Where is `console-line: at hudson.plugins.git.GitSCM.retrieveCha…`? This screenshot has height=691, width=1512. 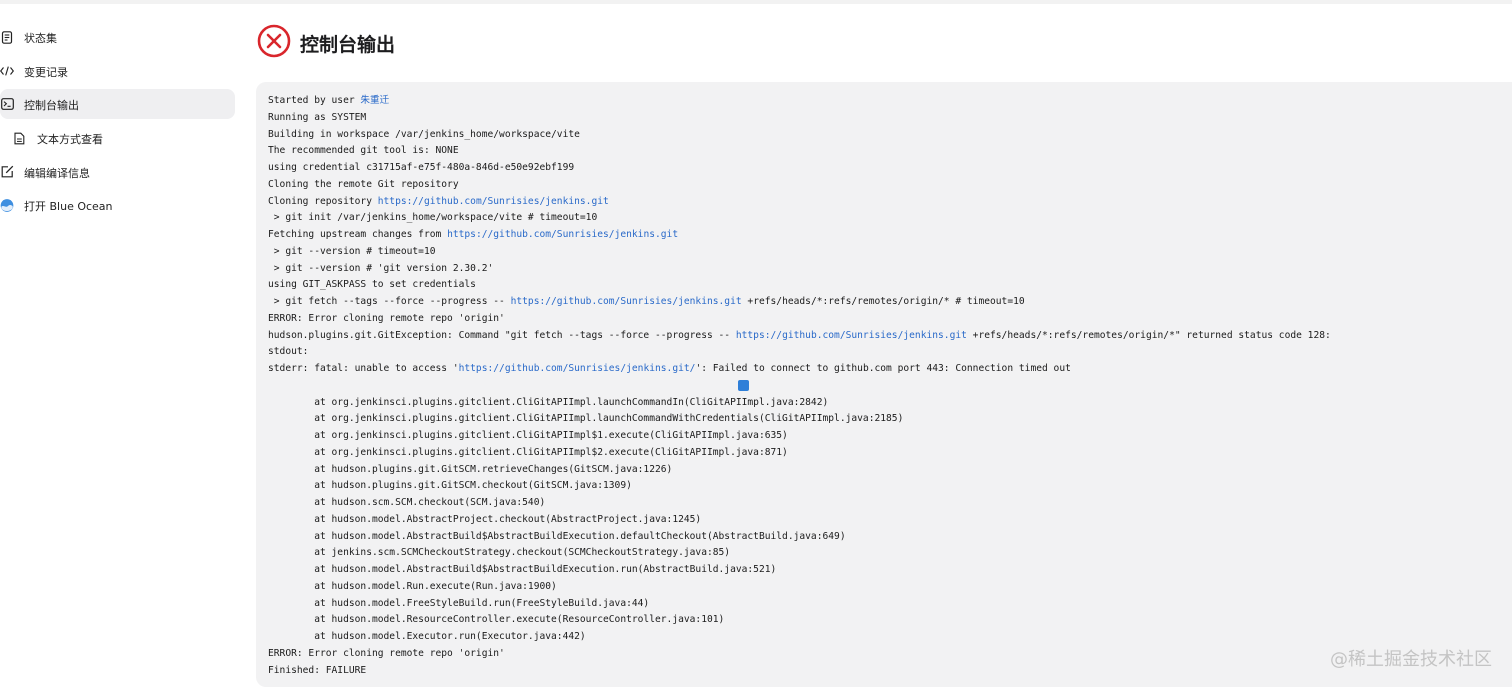
console-line: at hudson.plugins.git.GitSCM.retrieveCha… is located at coordinates (890, 470).